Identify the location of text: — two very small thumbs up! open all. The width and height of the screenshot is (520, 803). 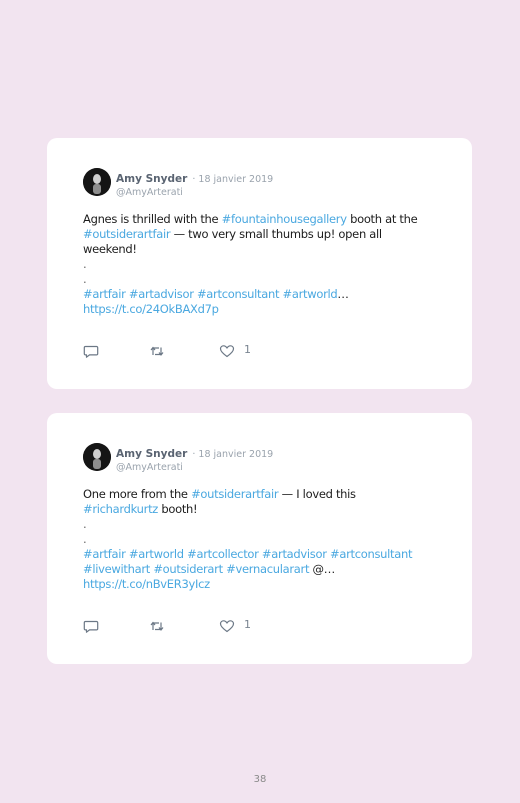
(276, 234).